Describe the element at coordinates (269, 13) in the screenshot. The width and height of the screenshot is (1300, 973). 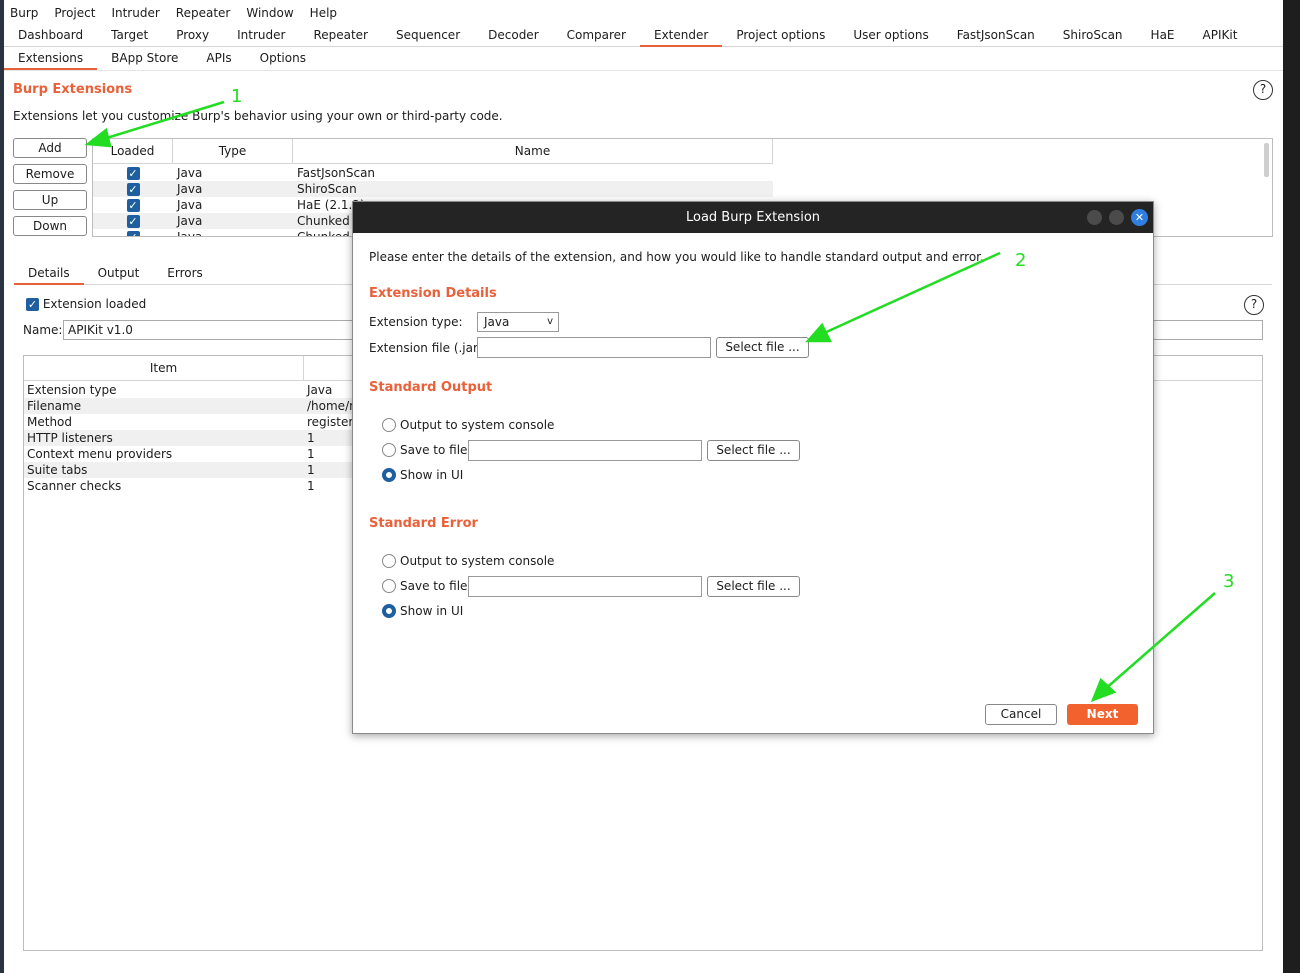
I see `menu-window: Window` at that location.